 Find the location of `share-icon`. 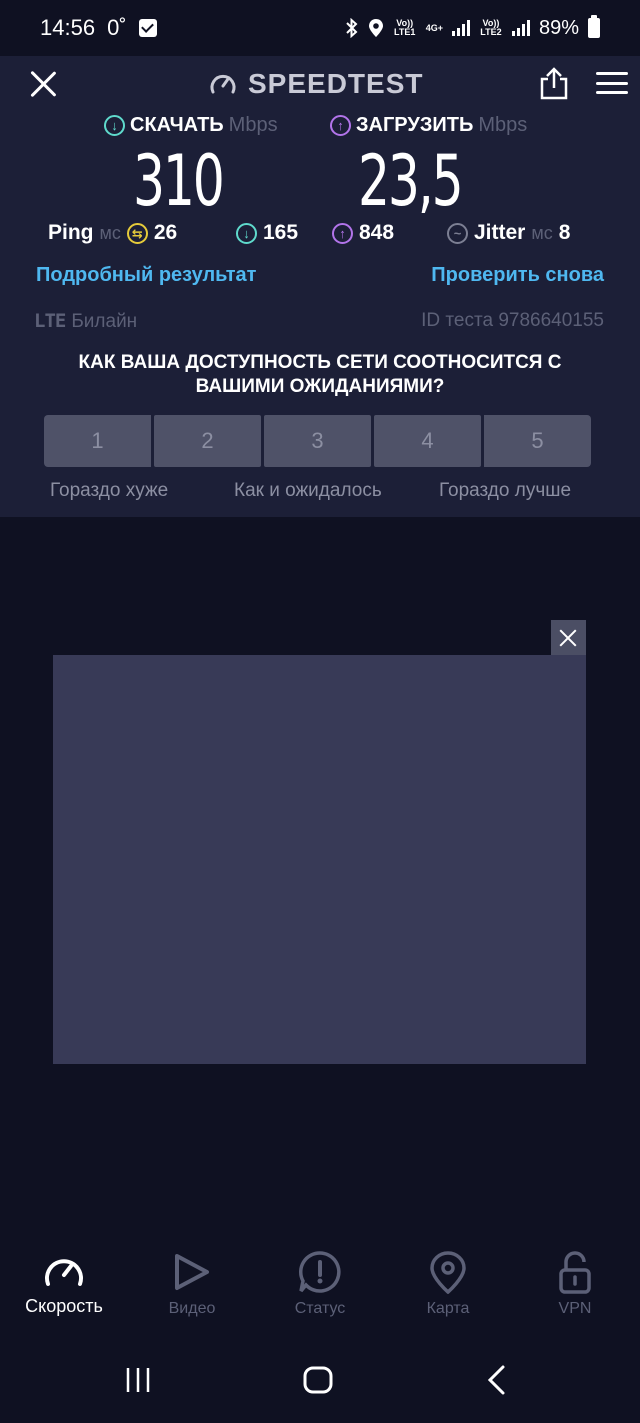

share-icon is located at coordinates (554, 83).